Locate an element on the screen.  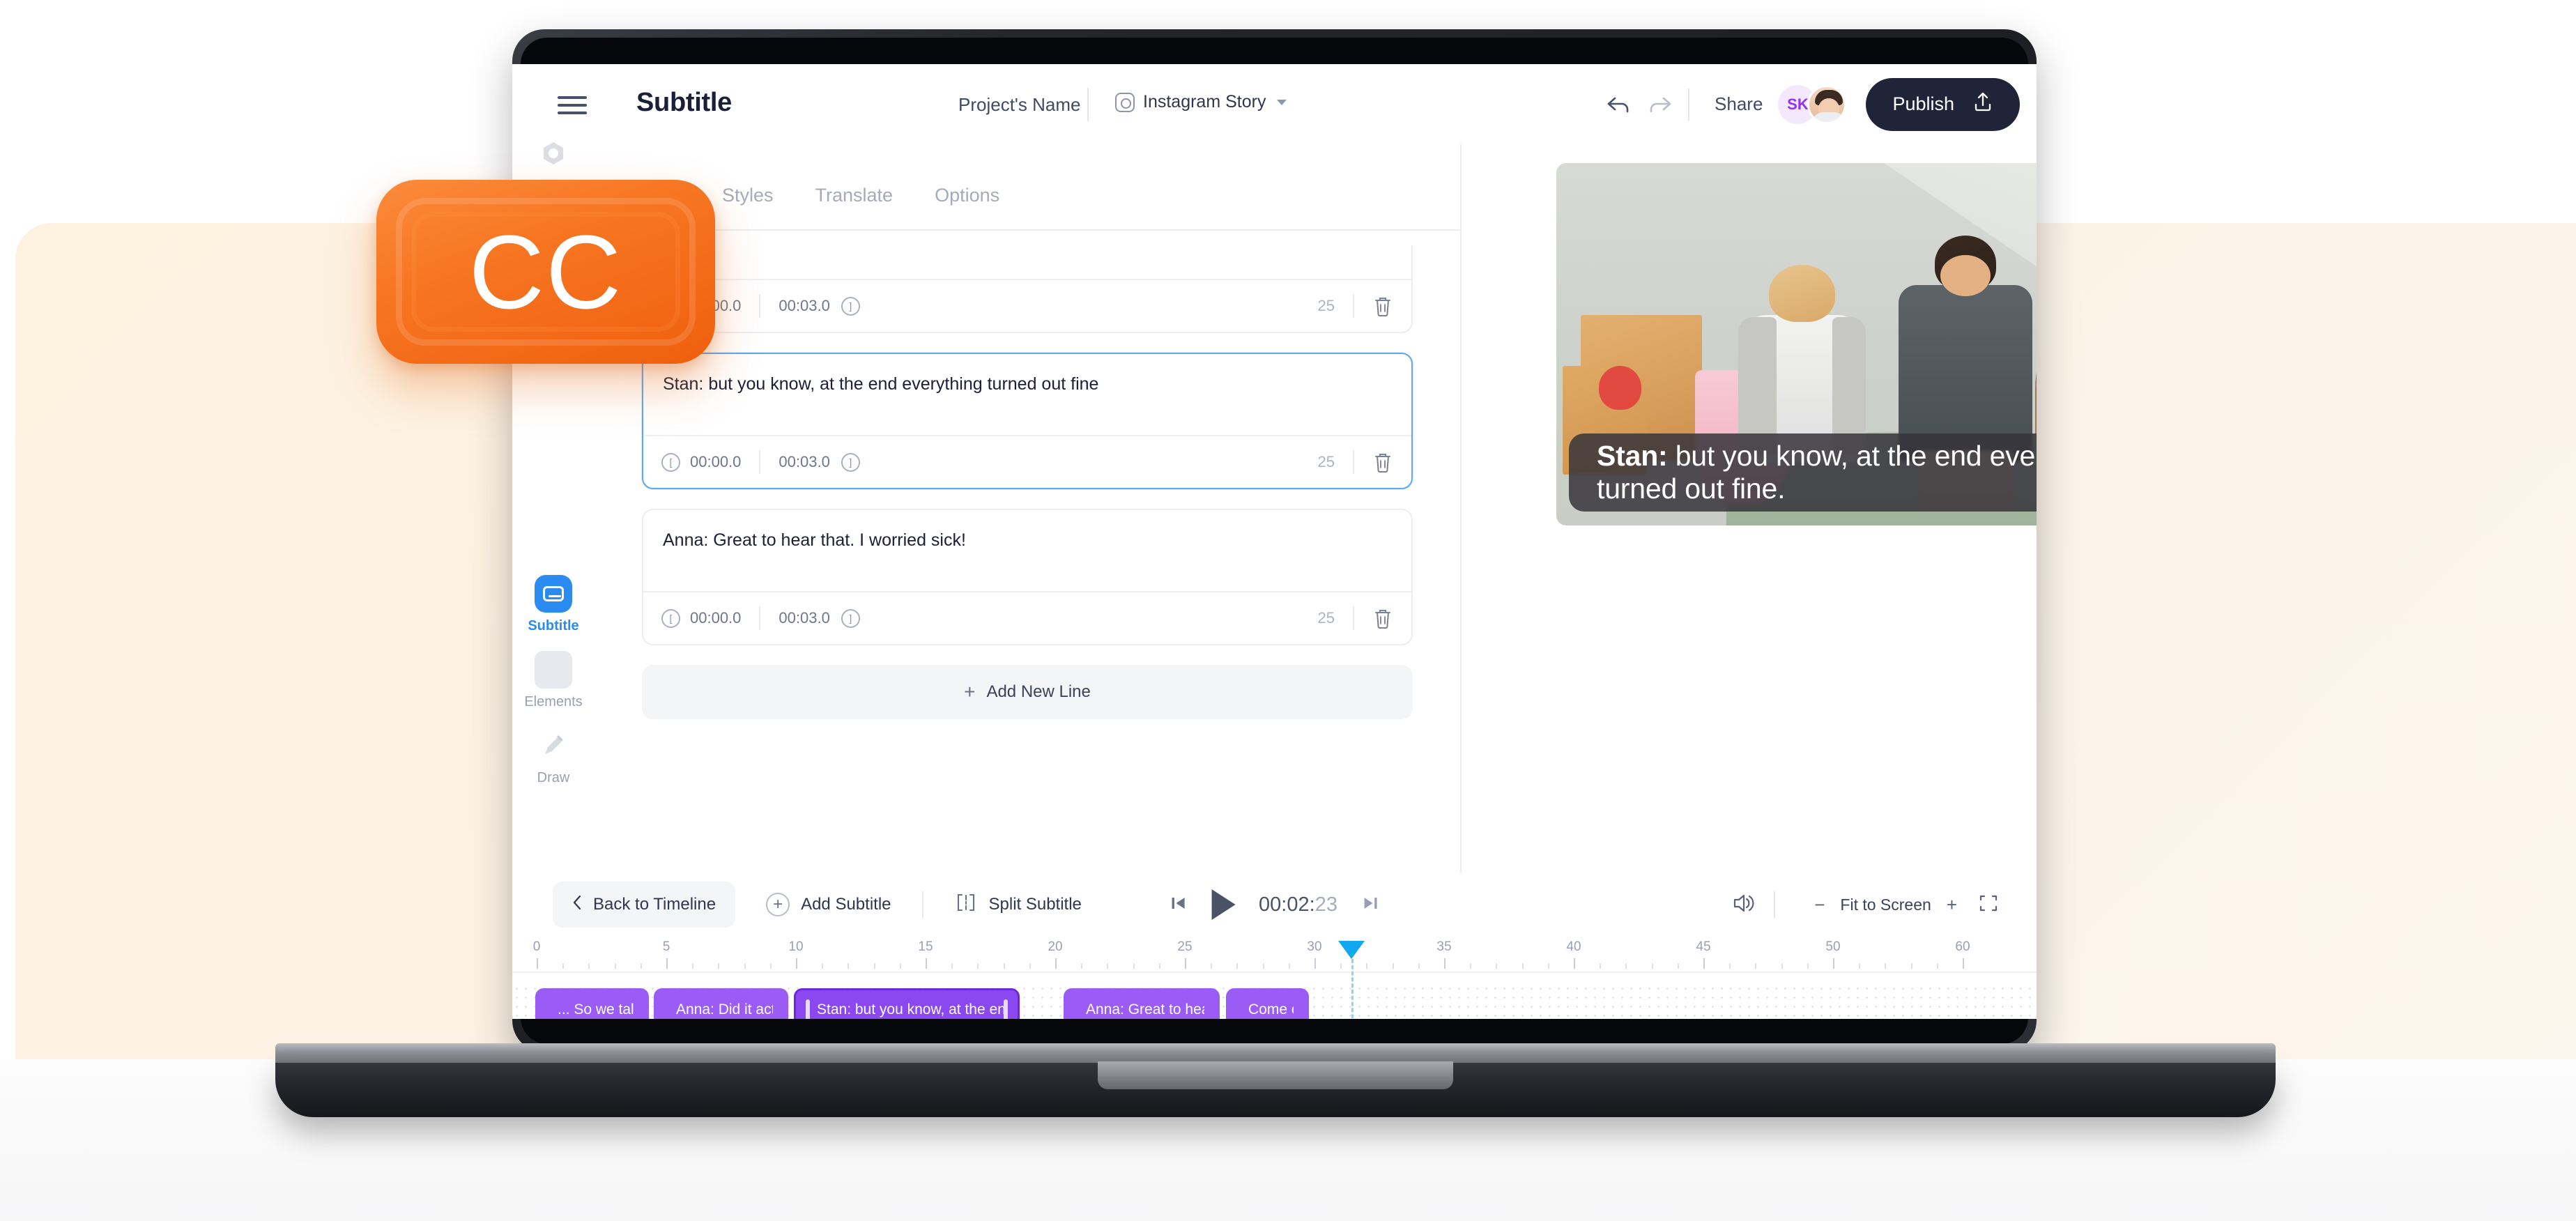
publish-label: Publish is located at coordinates (1923, 103).